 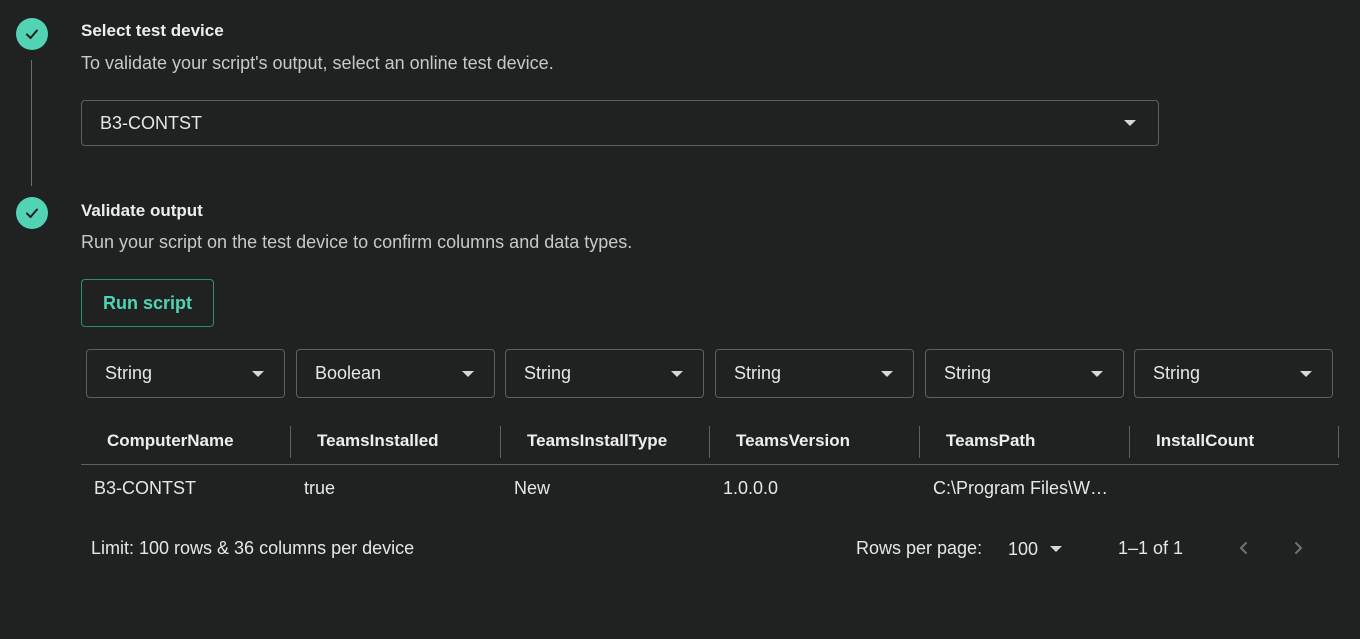 I want to click on column-type-select-2: Boolean, so click(x=395, y=373).